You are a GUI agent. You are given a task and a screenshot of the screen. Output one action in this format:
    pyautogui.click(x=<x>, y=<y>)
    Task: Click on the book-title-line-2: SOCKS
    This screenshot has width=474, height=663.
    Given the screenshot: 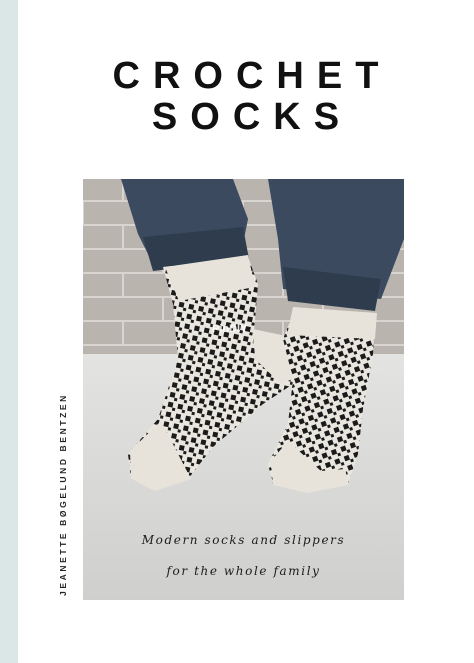 What is the action you would take?
    pyautogui.click(x=252, y=117)
    